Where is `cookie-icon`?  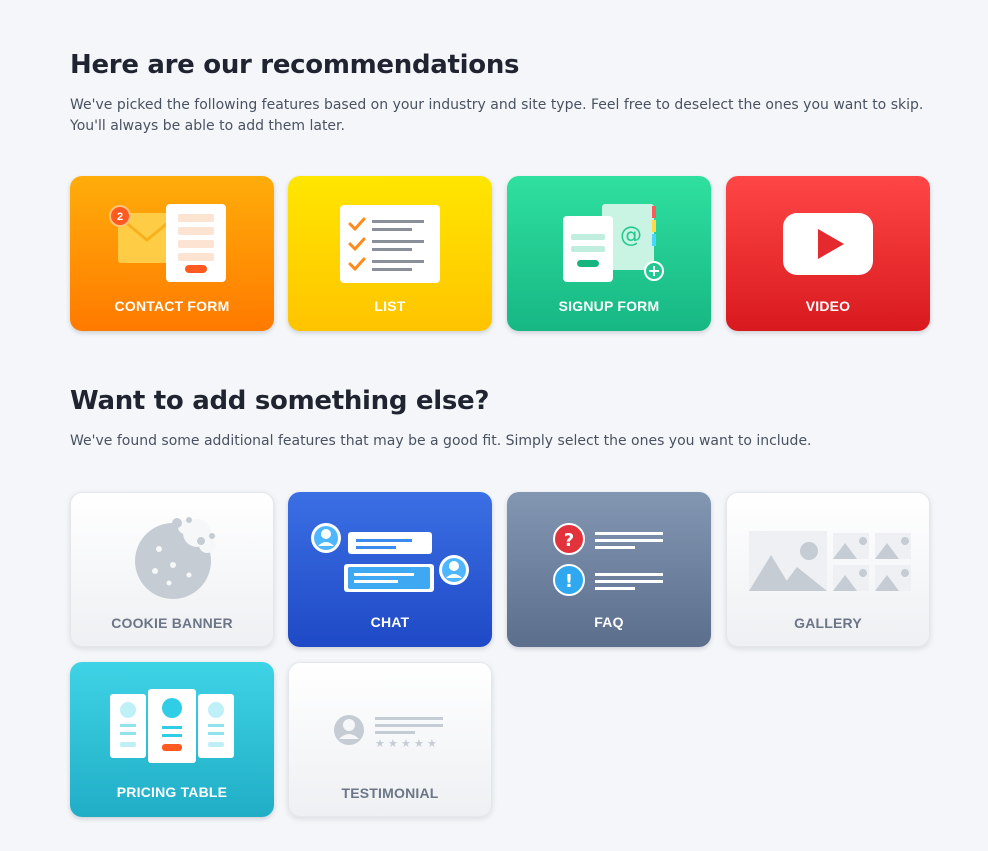
cookie-icon is located at coordinates (175, 558).